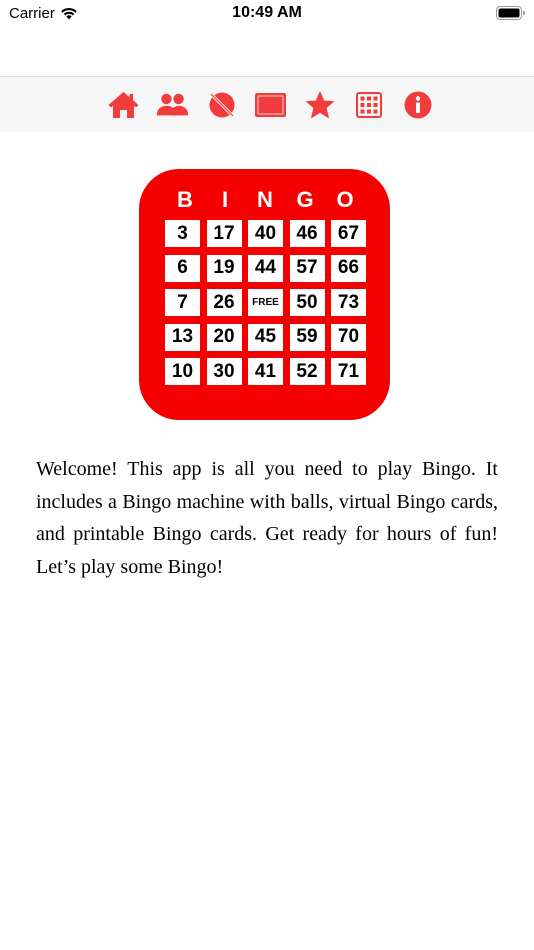 Image resolution: width=534 pixels, height=950 pixels. Describe the element at coordinates (224, 302) in the screenshot. I see `bingo-cell: 26` at that location.